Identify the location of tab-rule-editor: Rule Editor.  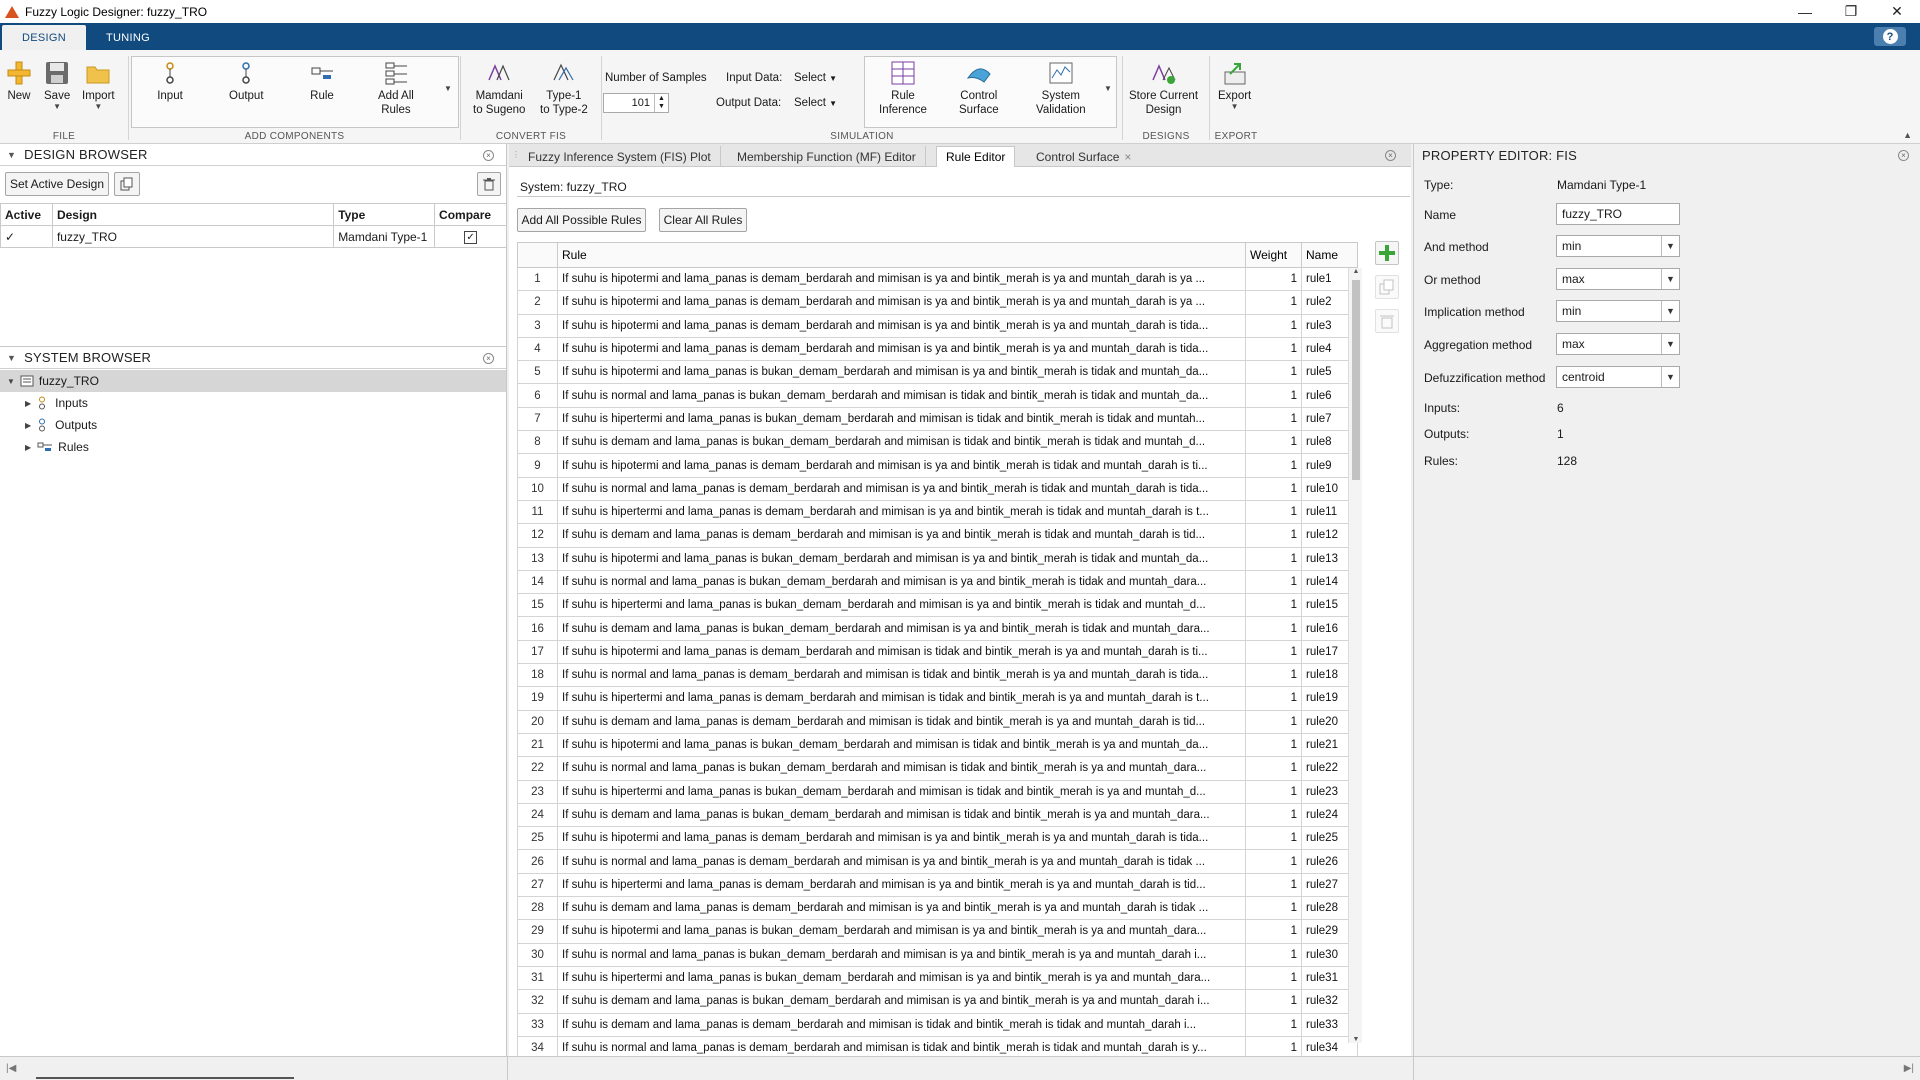
(976, 156).